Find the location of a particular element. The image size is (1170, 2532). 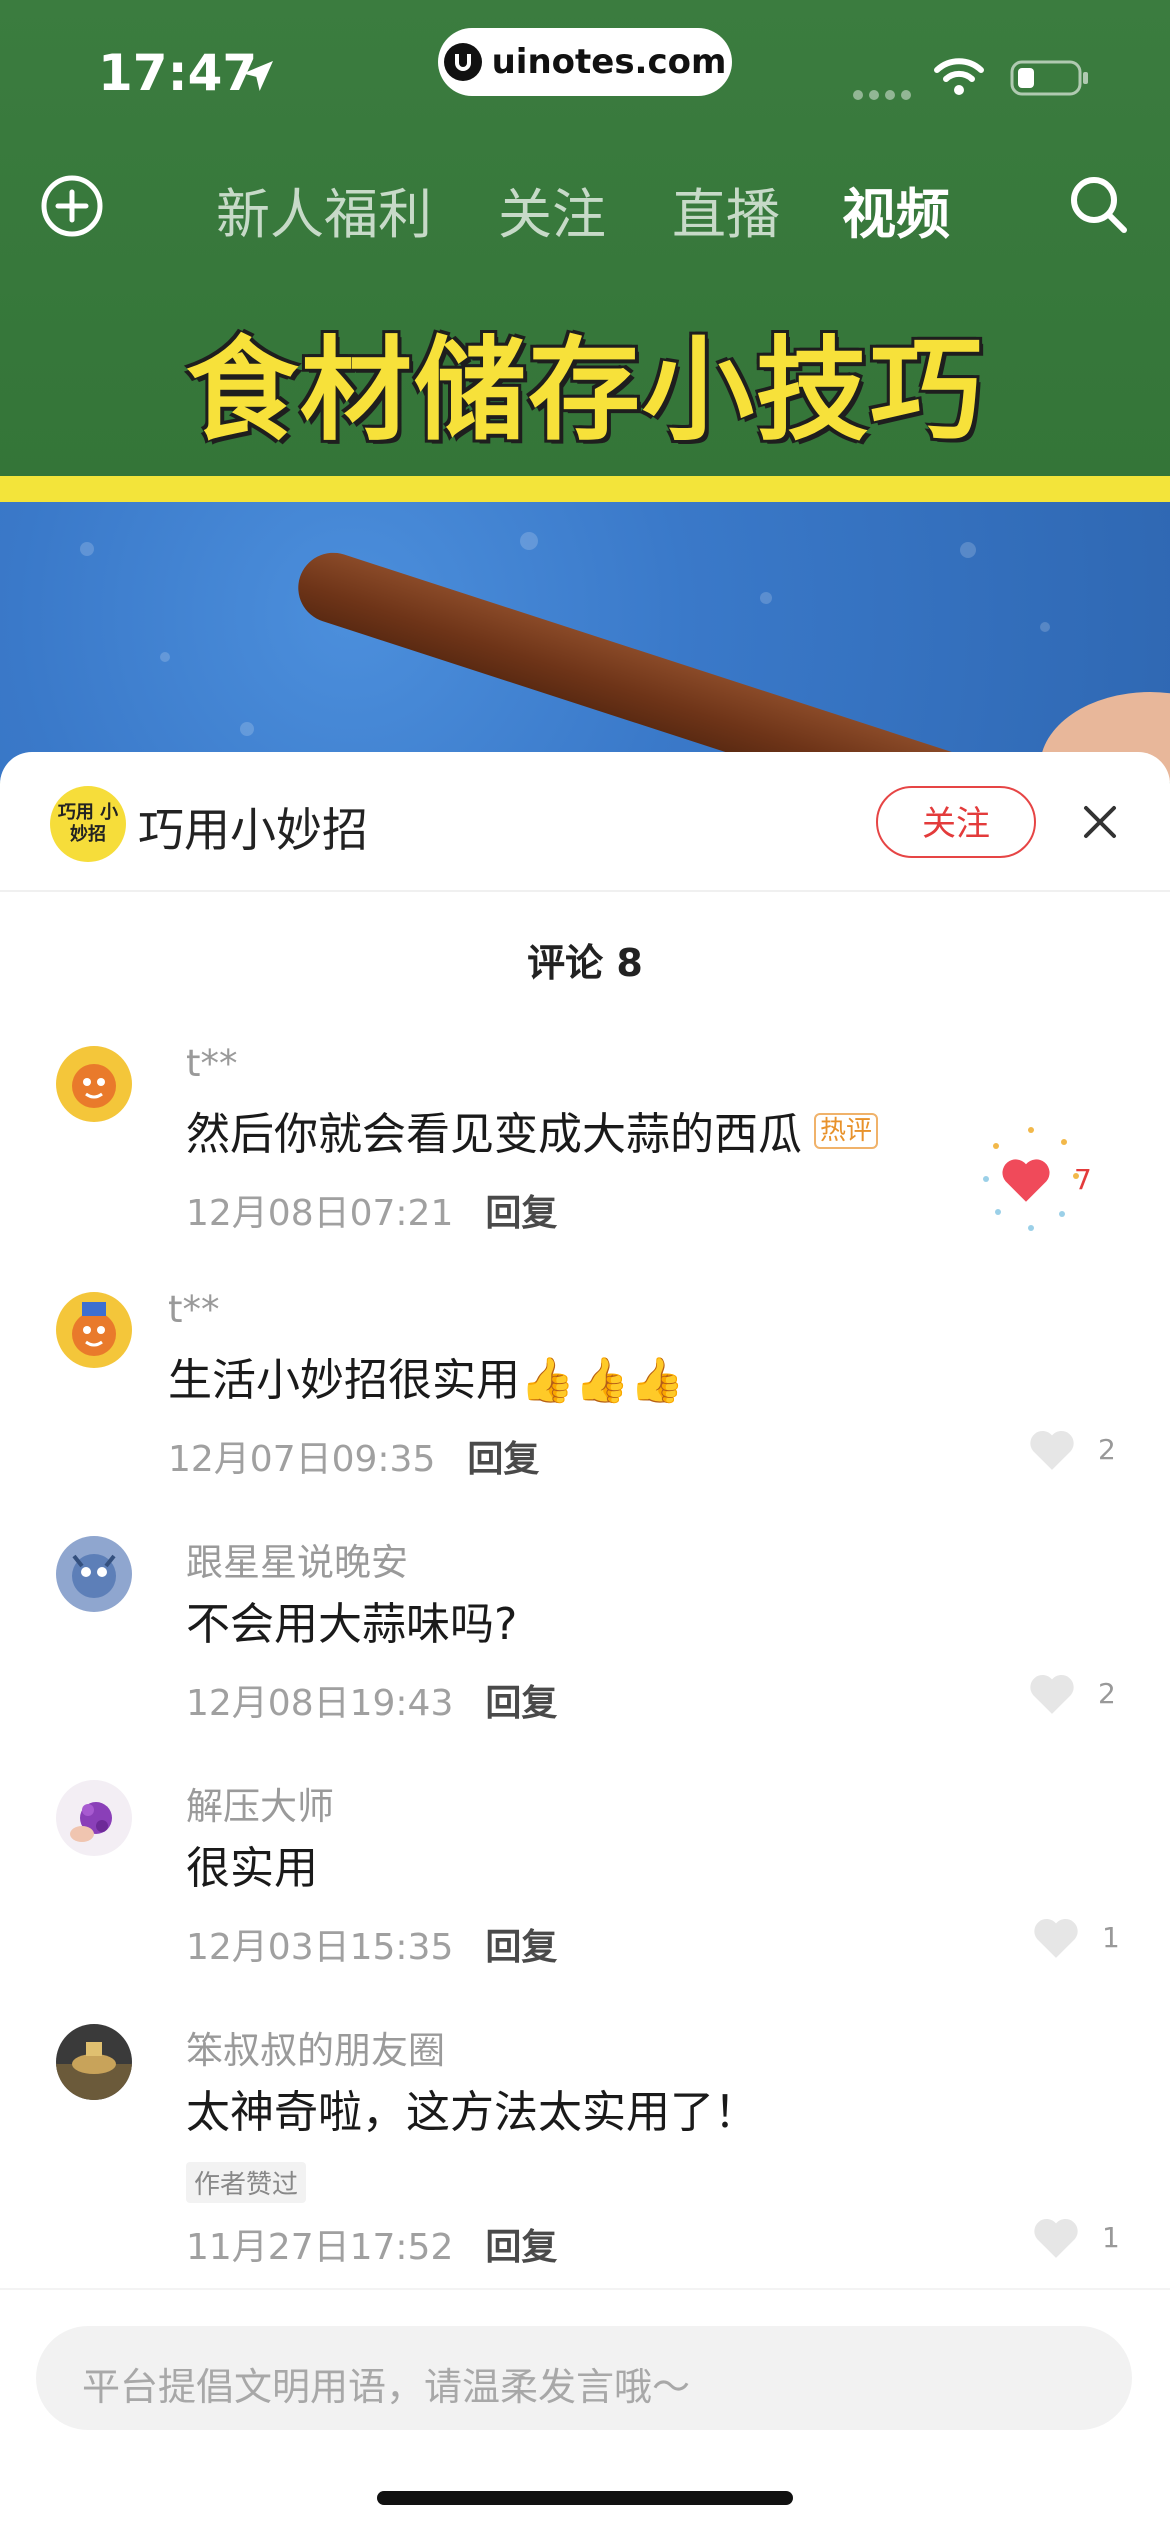

search-icon is located at coordinates (1098, 206).